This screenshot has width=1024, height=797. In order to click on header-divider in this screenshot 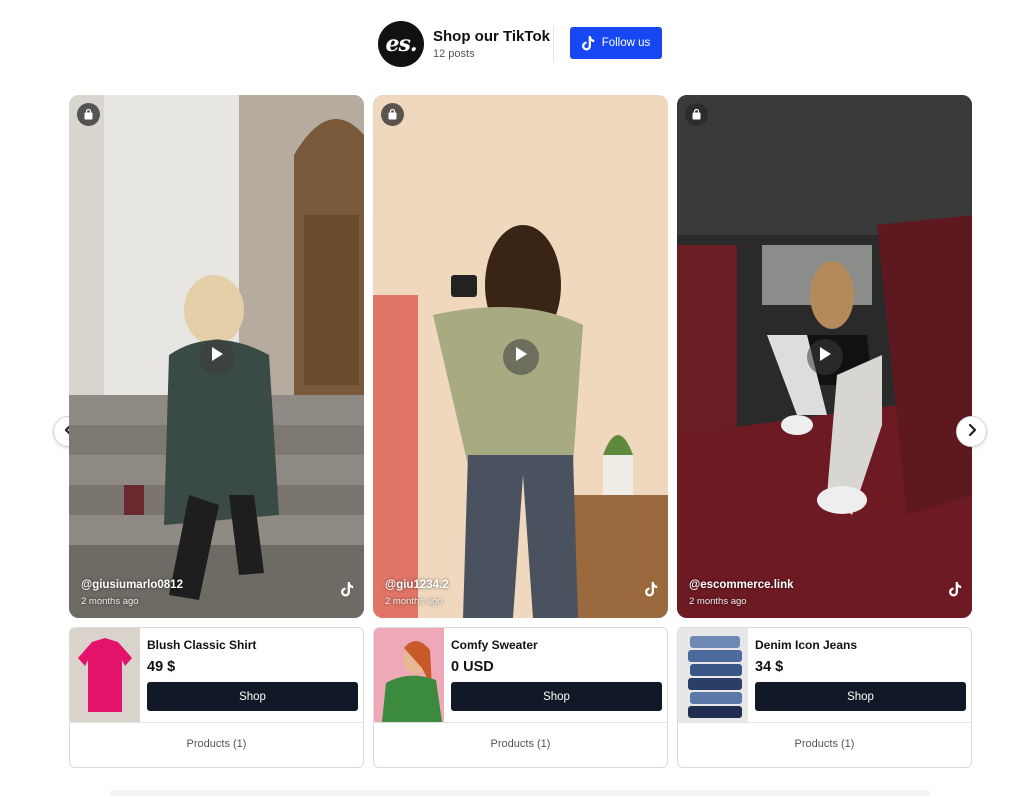, I will do `click(553, 44)`.